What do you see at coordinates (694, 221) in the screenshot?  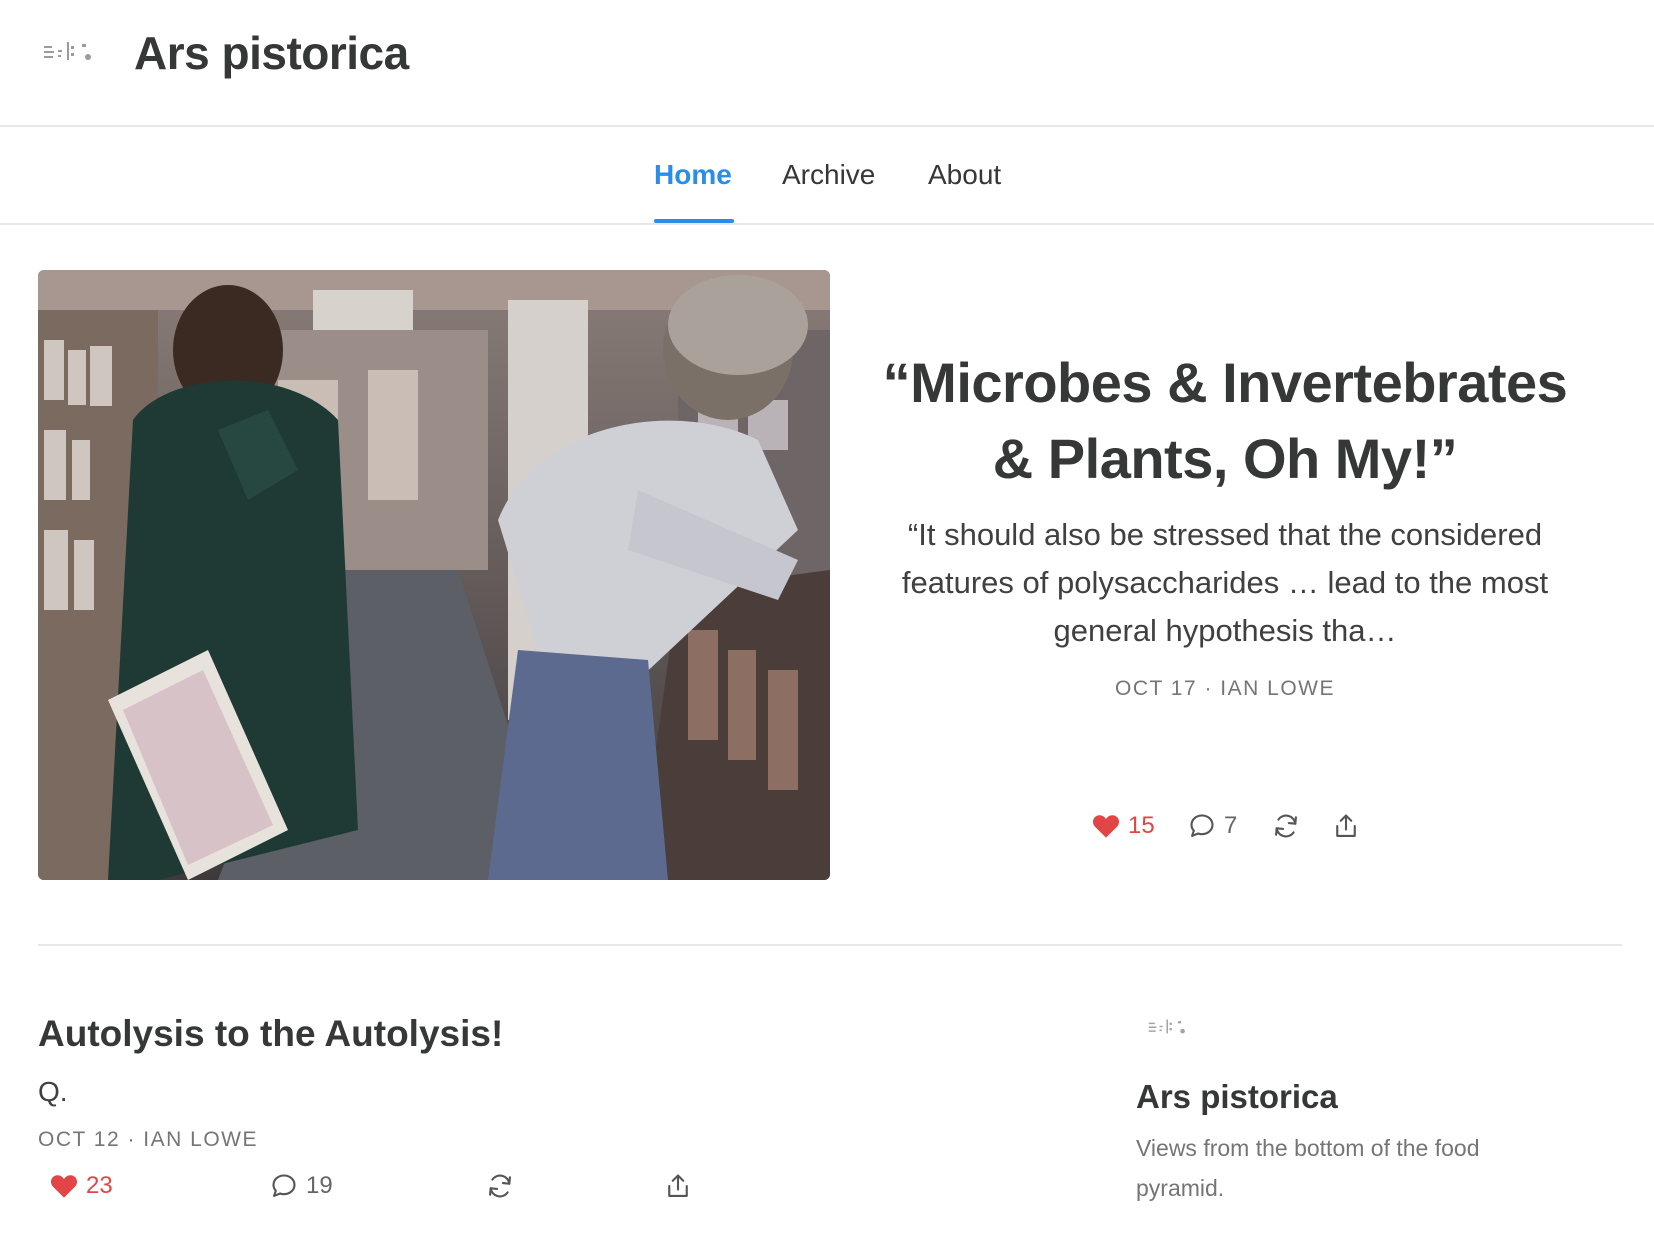 I see `active-tab-indicator` at bounding box center [694, 221].